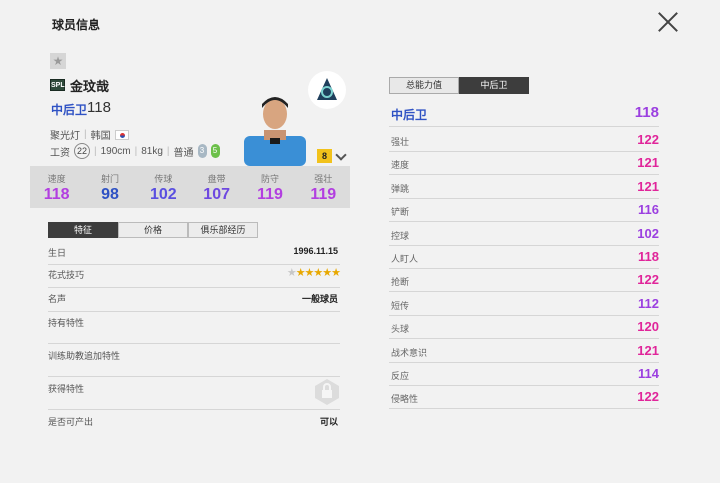 The image size is (720, 483). I want to click on stat-value: 102, so click(163, 194).